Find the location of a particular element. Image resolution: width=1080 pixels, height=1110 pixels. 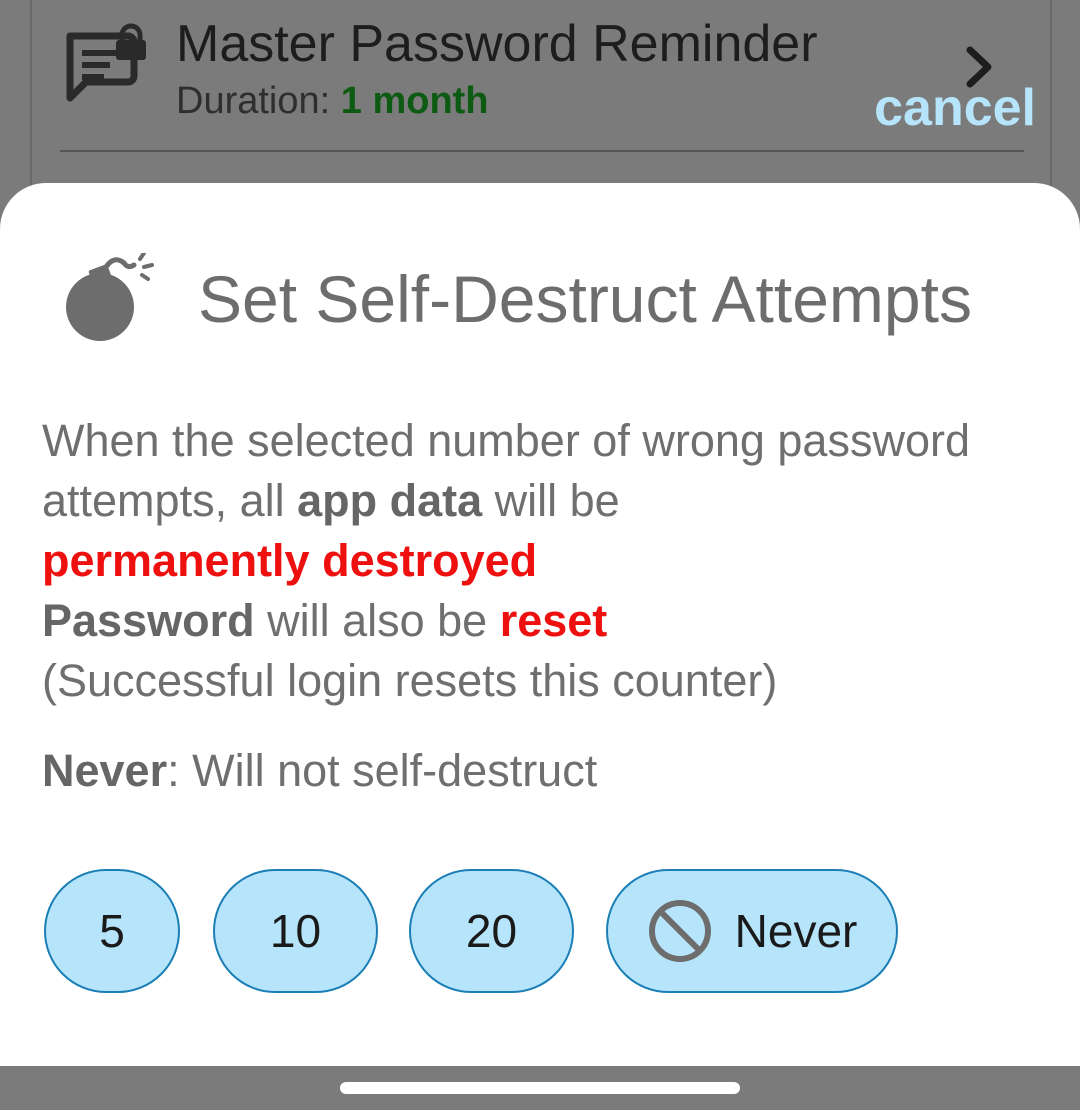

option-label: 5 is located at coordinates (112, 931).